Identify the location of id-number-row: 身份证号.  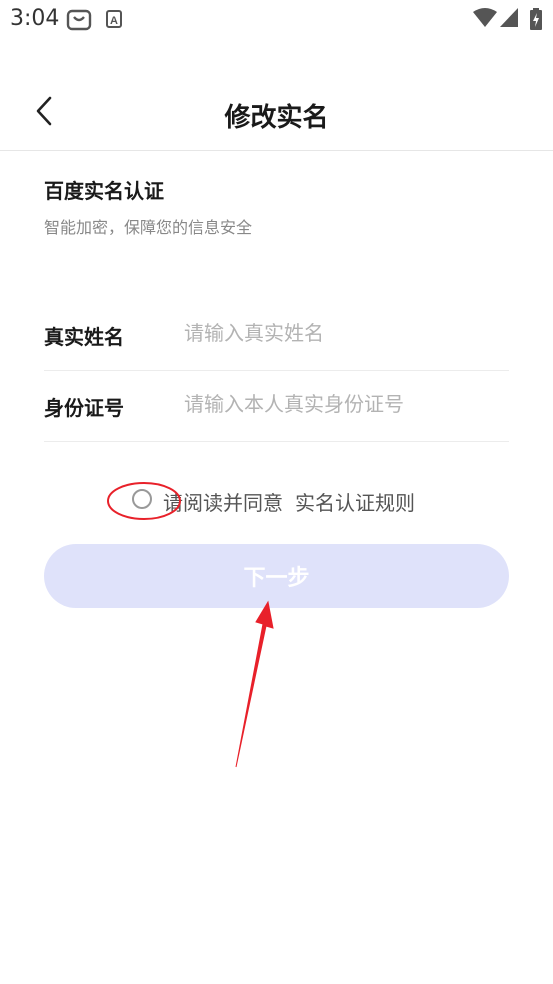
(276, 406).